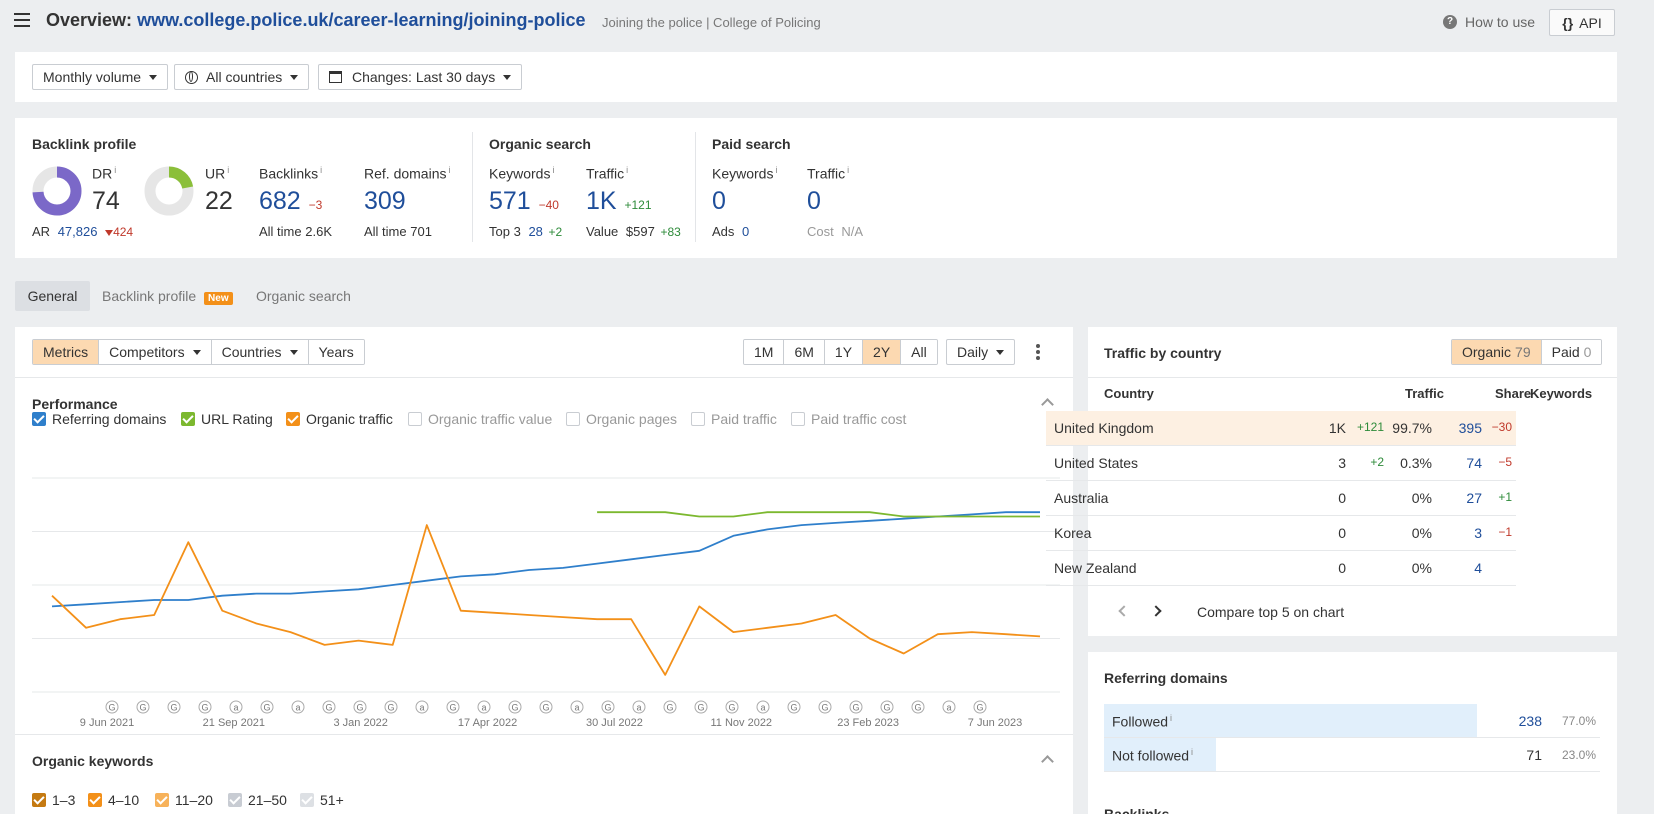 The image size is (1654, 814). What do you see at coordinates (22, 20) in the screenshot?
I see `menu-icon` at bounding box center [22, 20].